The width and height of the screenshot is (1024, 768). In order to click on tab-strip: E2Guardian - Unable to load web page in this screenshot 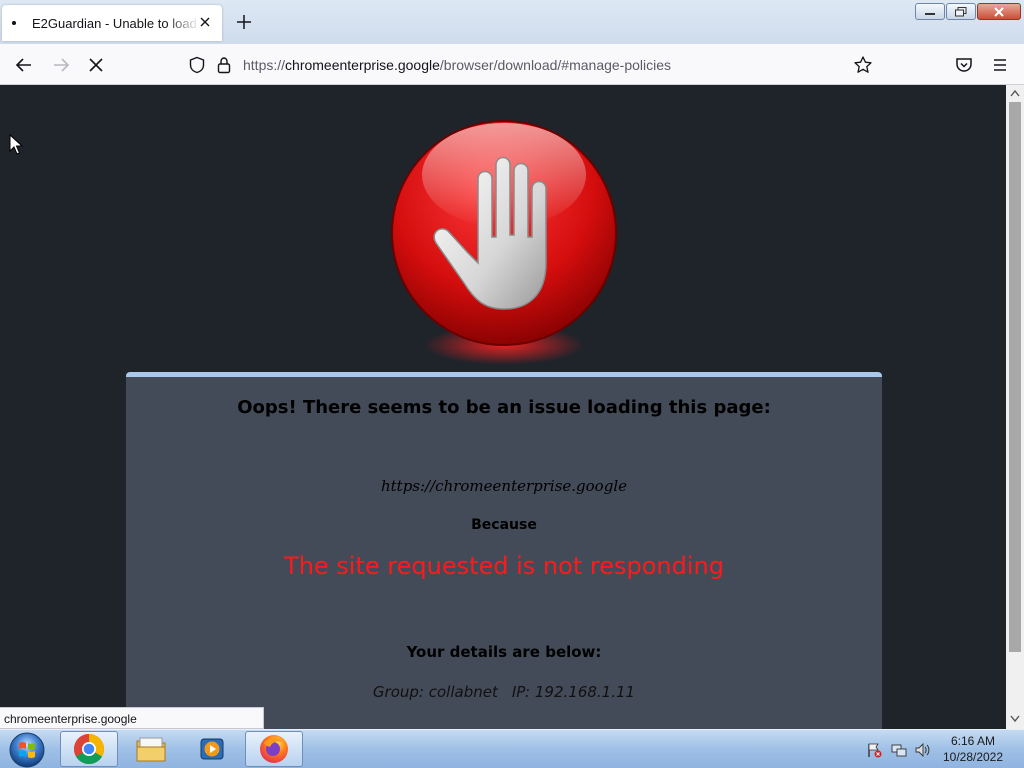, I will do `click(512, 22)`.